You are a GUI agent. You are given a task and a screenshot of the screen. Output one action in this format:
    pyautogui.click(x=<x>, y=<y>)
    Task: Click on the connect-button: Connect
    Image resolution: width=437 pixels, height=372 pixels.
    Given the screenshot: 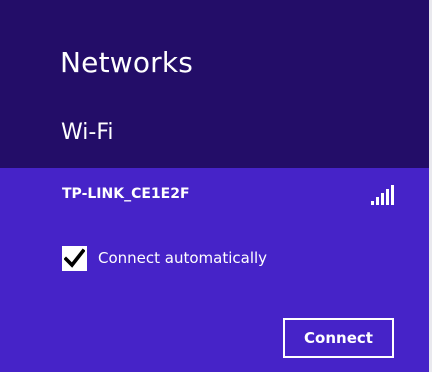 What is the action you would take?
    pyautogui.click(x=338, y=338)
    